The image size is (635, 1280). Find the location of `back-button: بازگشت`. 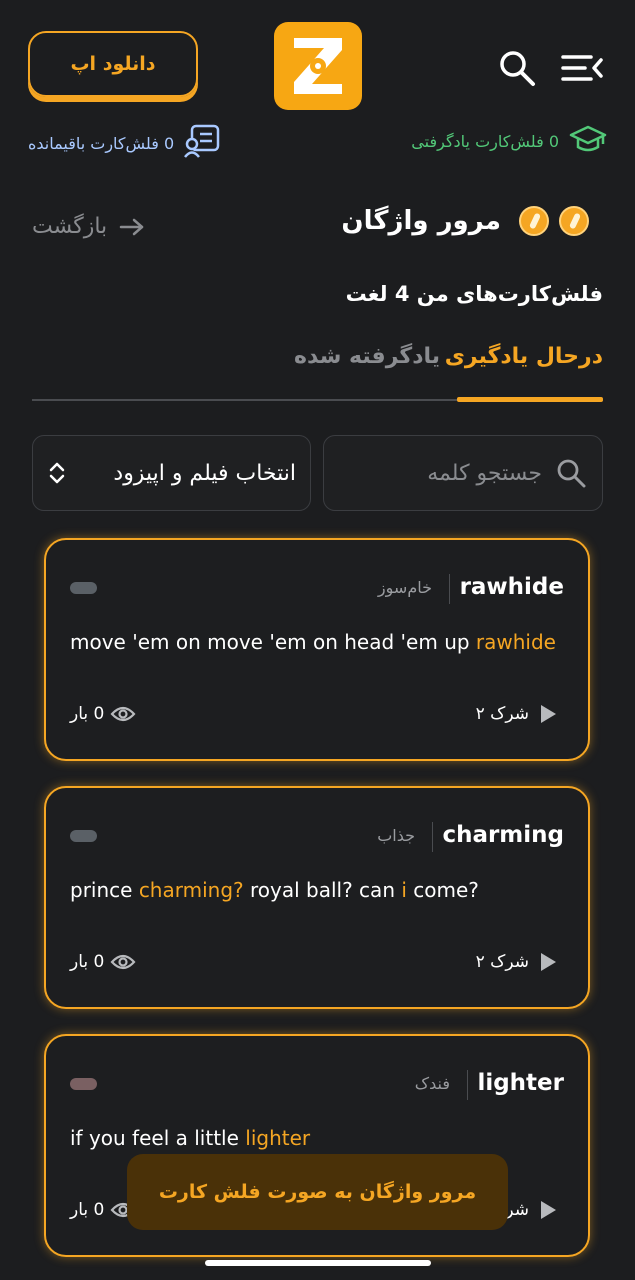

back-button: بازگشت is located at coordinates (88, 226).